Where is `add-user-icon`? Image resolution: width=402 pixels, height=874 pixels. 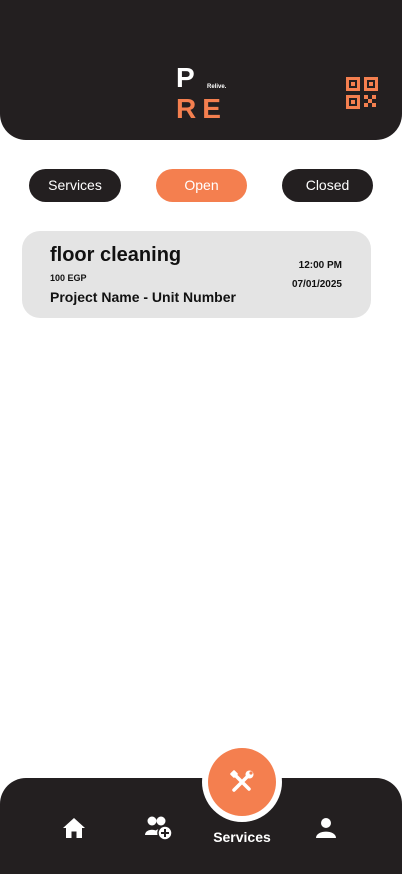 add-user-icon is located at coordinates (159, 828).